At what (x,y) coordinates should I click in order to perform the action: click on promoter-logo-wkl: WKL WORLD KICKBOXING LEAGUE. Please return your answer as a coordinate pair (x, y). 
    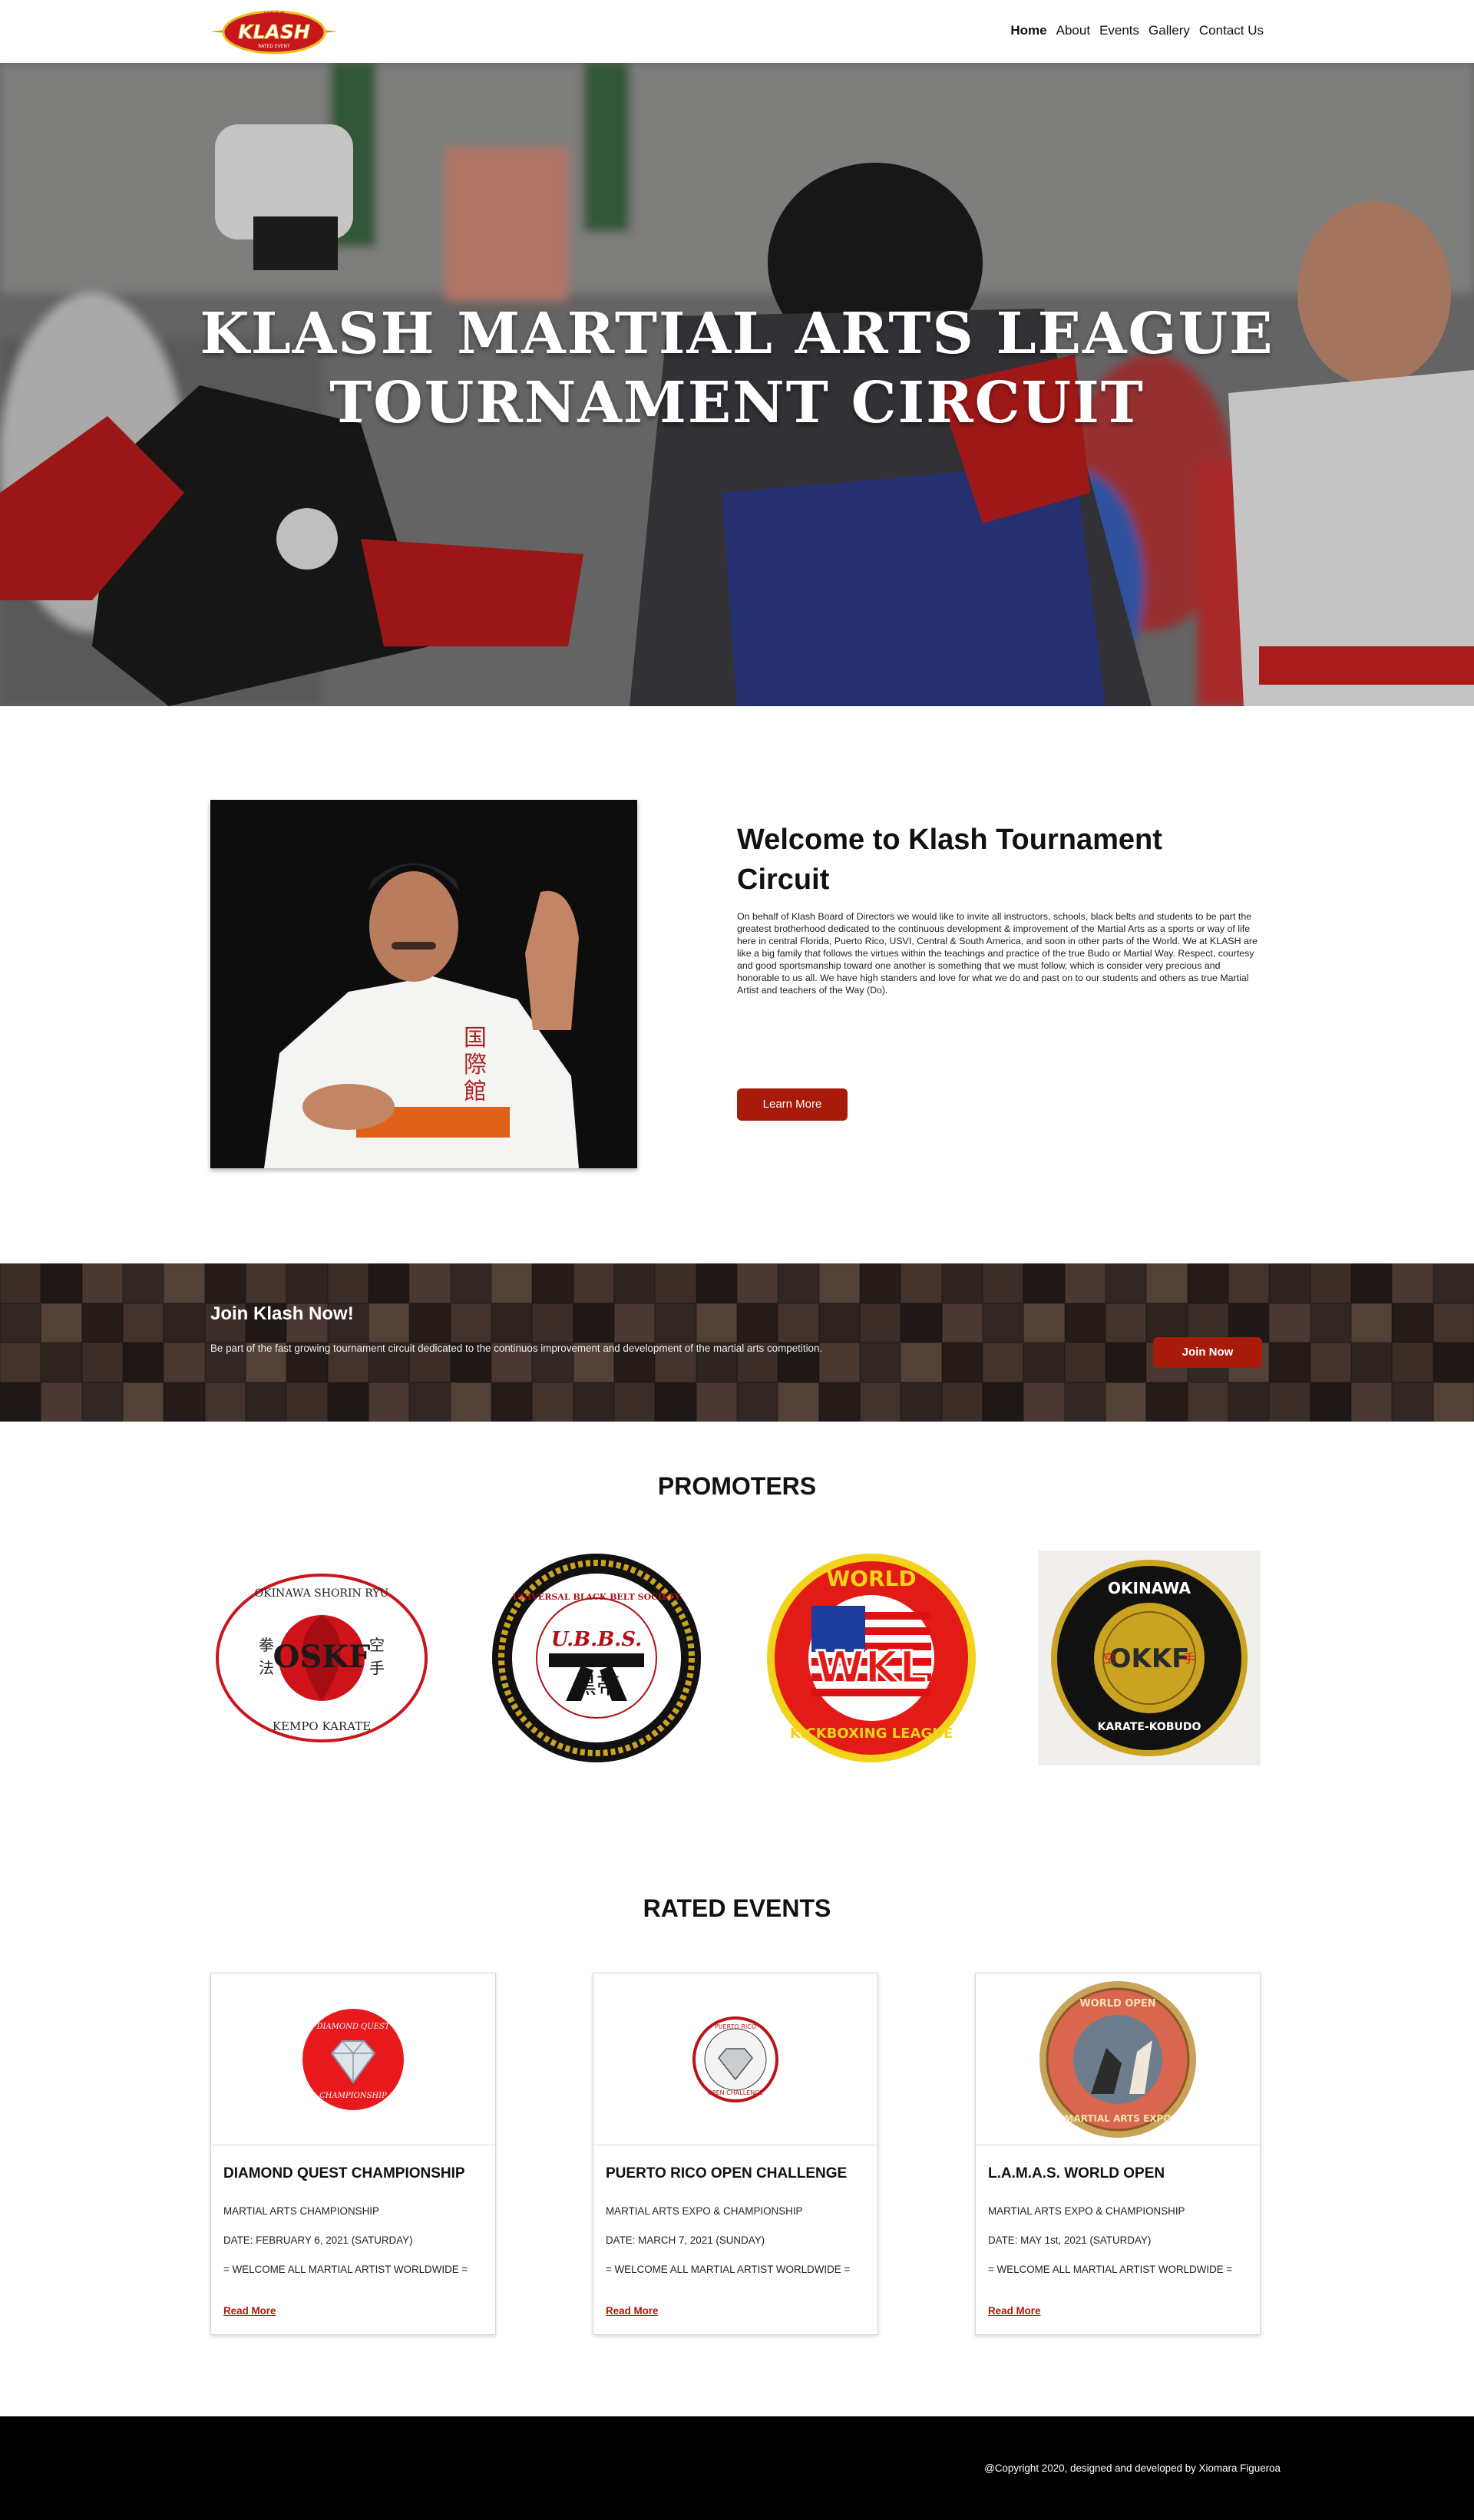
    Looking at the image, I should click on (871, 1658).